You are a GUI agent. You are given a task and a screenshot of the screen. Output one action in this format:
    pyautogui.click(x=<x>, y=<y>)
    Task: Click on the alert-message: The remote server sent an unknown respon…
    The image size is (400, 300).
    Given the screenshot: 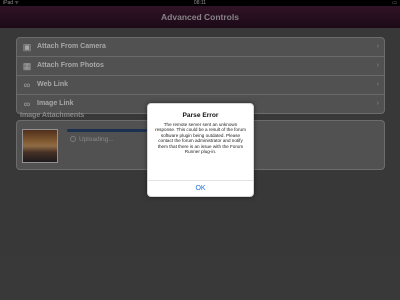 What is the action you would take?
    pyautogui.click(x=200, y=138)
    